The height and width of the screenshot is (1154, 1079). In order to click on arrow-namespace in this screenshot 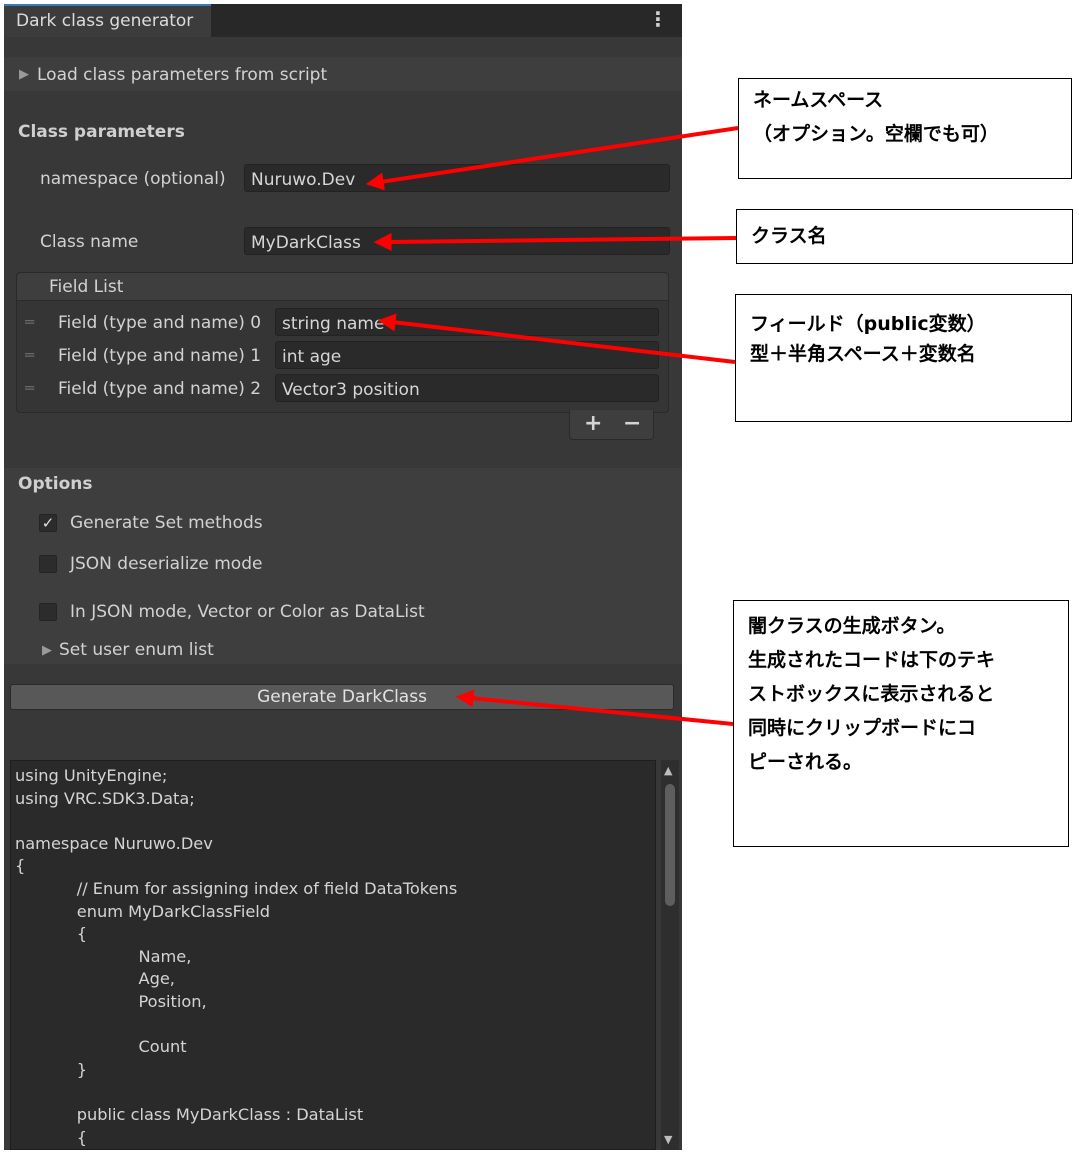, I will do `click(552, 158)`.